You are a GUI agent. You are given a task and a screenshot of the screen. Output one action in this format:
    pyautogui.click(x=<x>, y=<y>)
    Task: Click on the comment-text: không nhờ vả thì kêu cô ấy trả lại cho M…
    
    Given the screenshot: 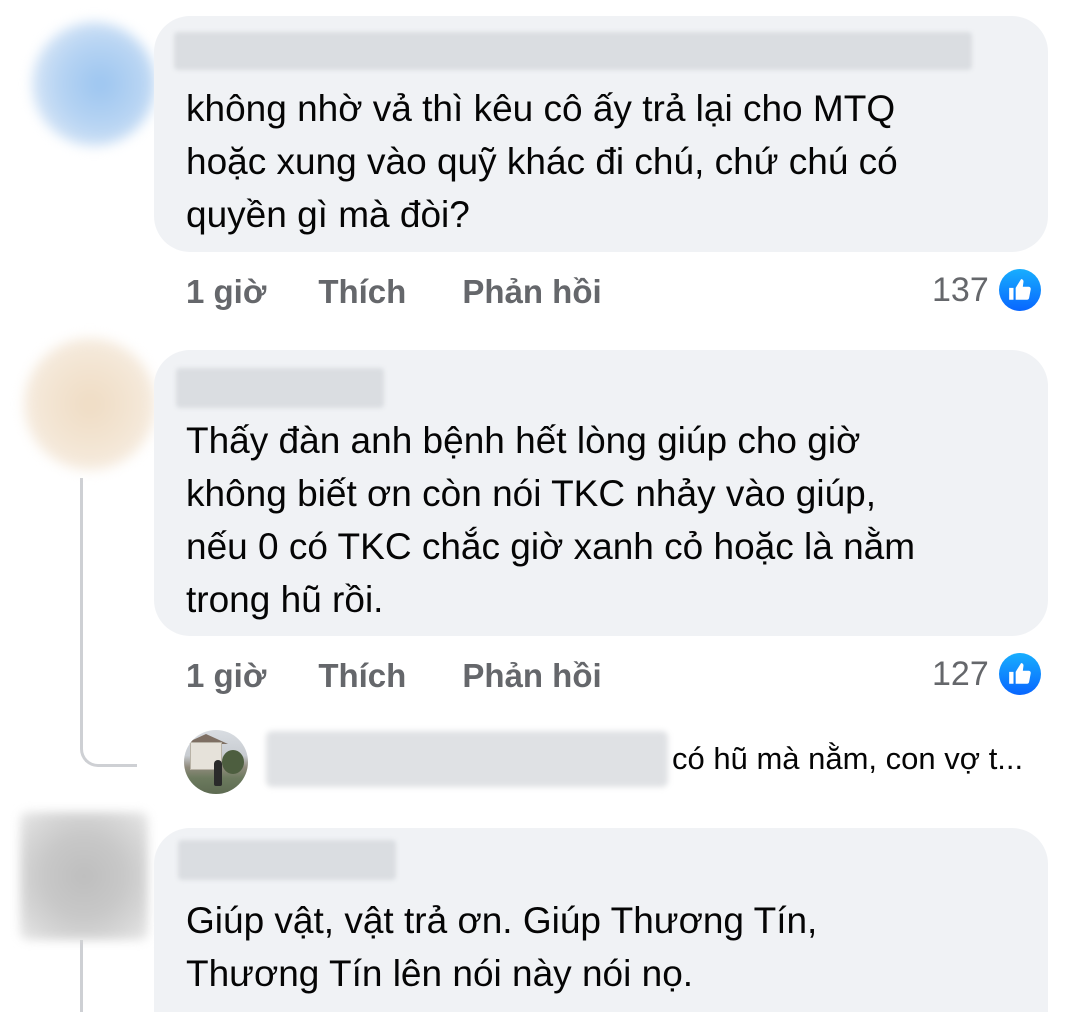 What is the action you would take?
    pyautogui.click(x=542, y=161)
    